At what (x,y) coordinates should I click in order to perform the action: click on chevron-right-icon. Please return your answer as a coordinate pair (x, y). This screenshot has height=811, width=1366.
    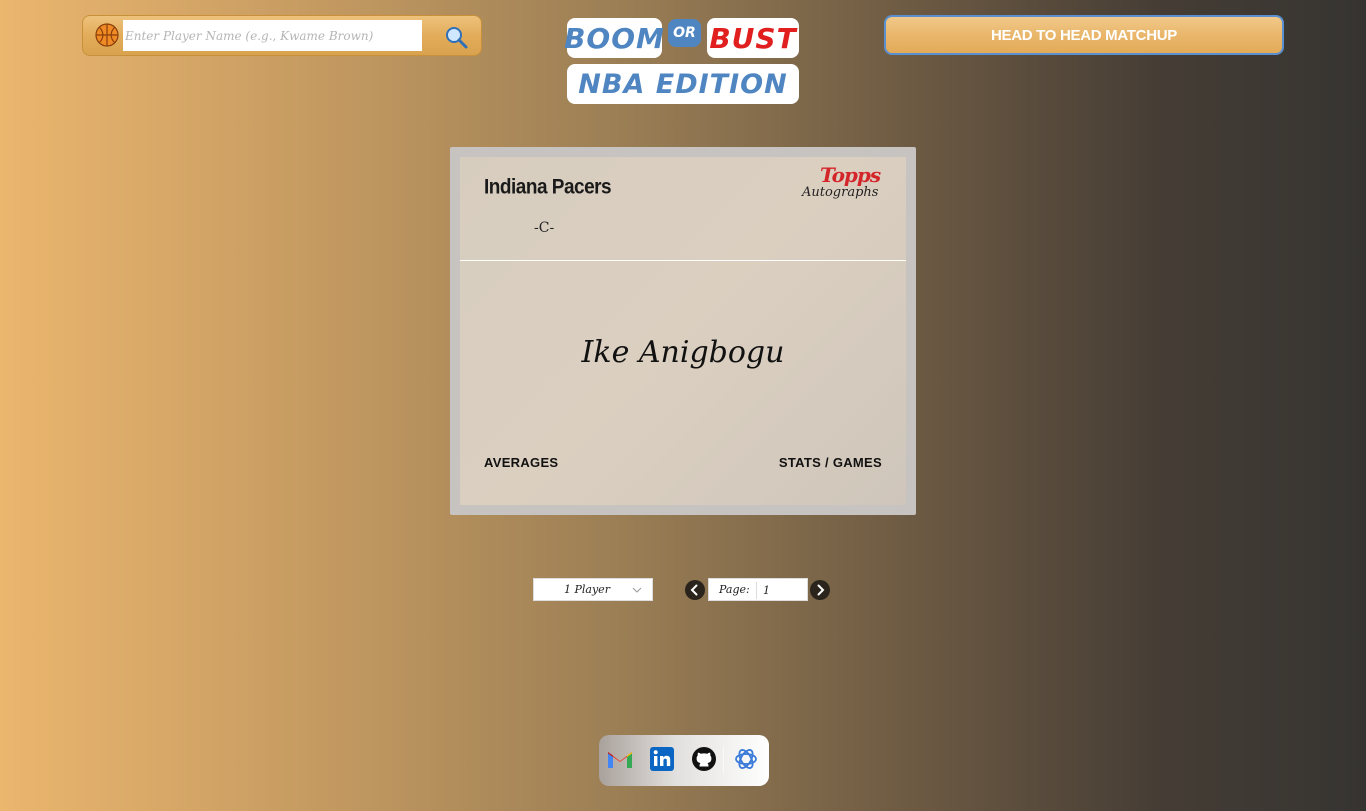
    Looking at the image, I should click on (821, 590).